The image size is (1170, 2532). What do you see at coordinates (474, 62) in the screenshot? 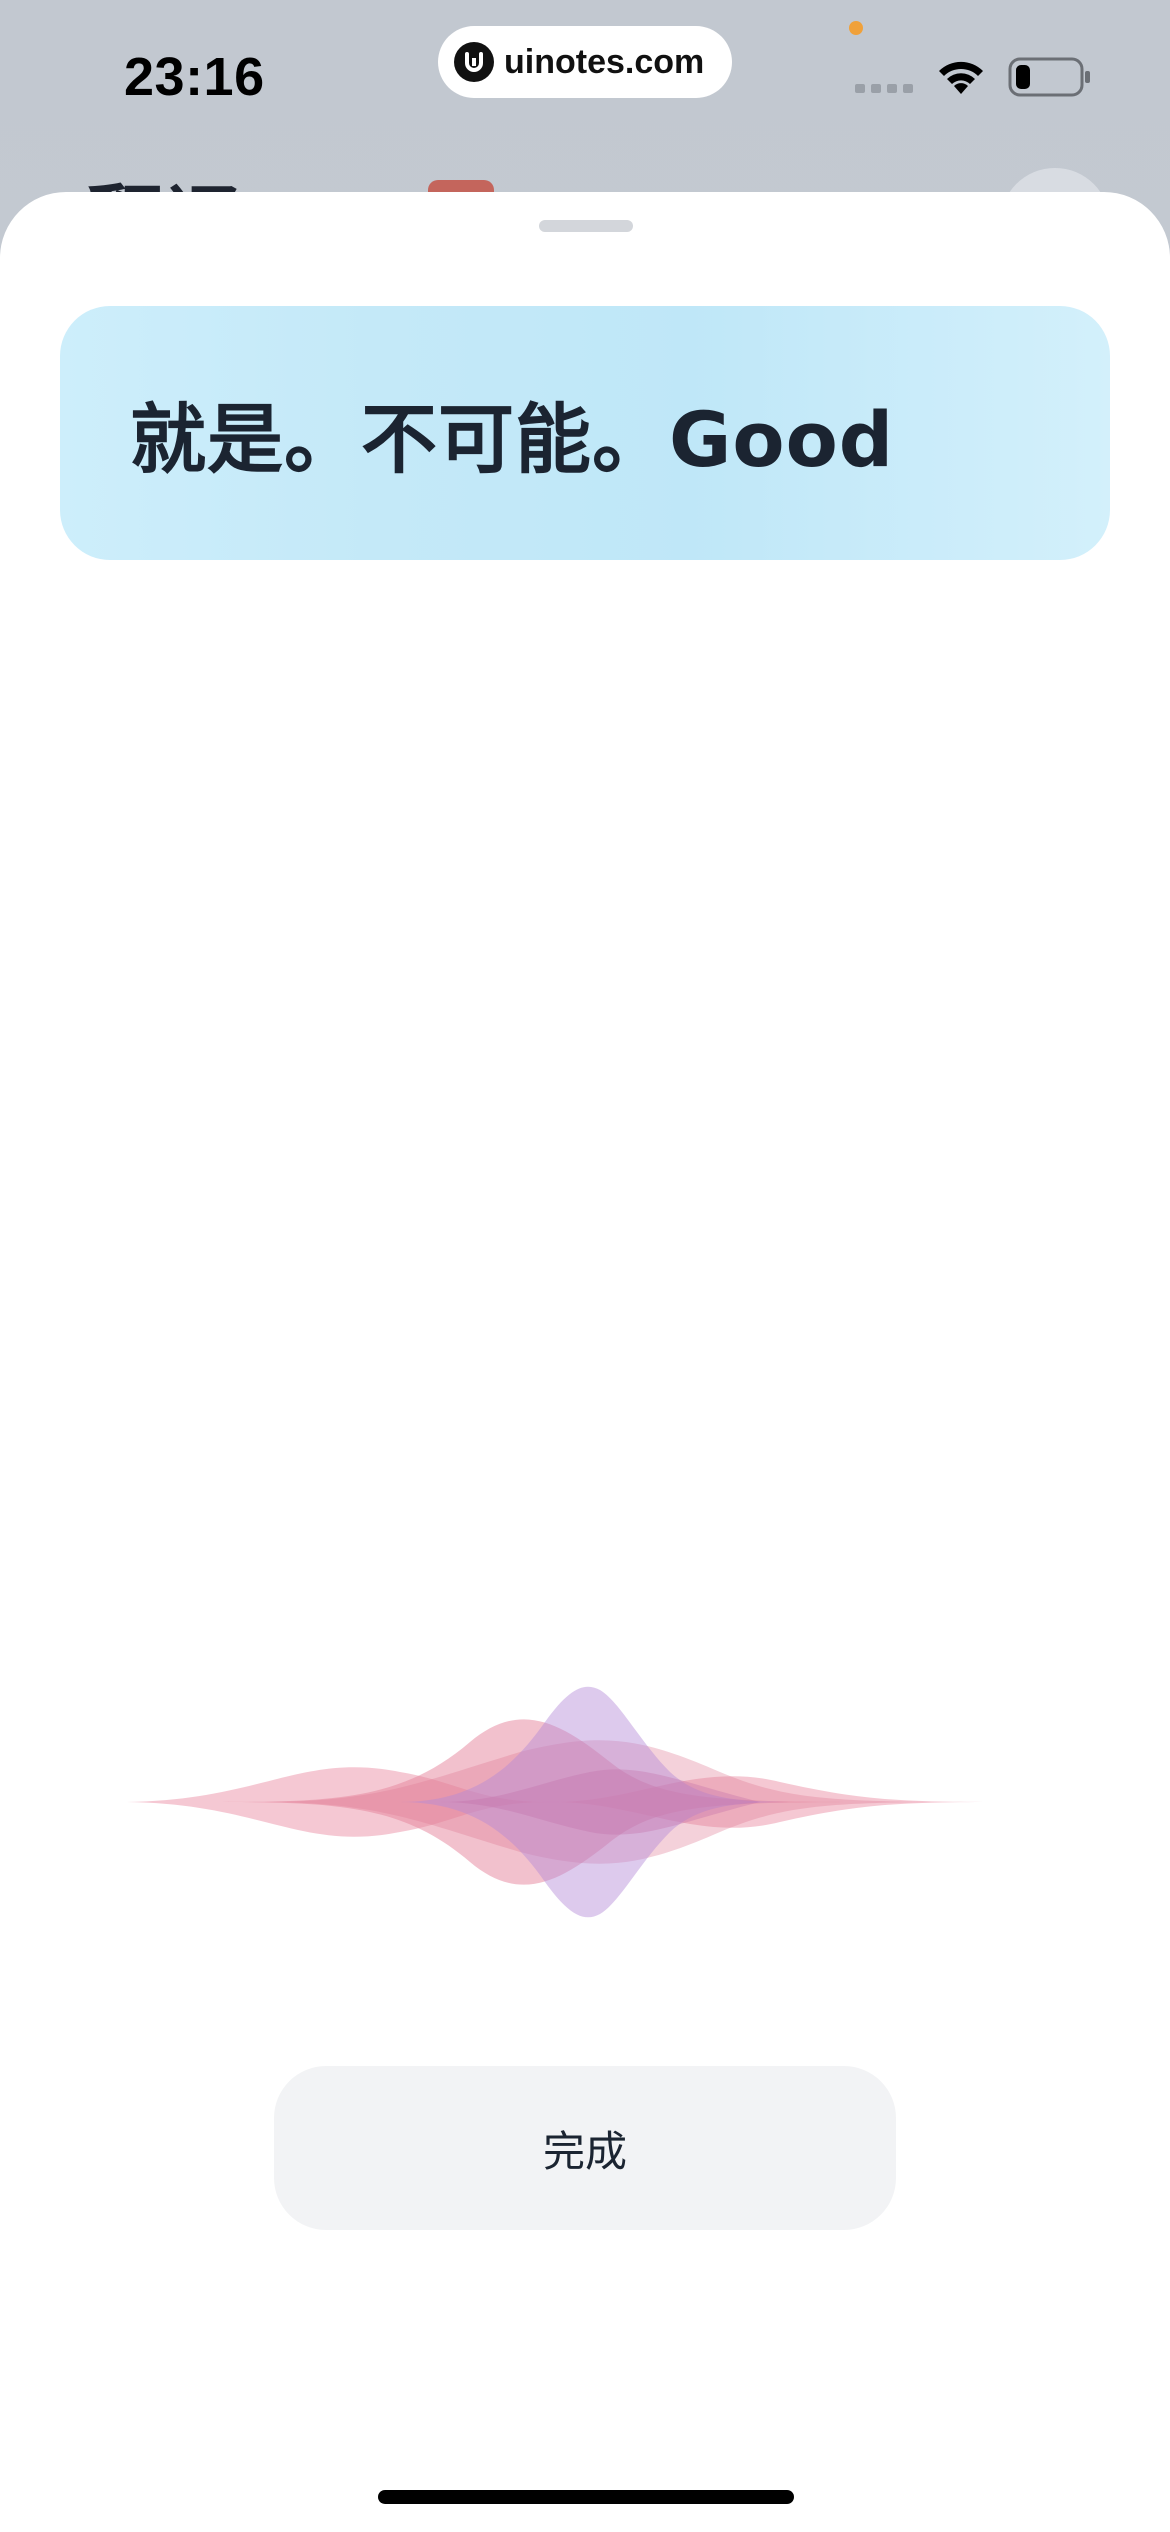
I see `site-logo-icon` at bounding box center [474, 62].